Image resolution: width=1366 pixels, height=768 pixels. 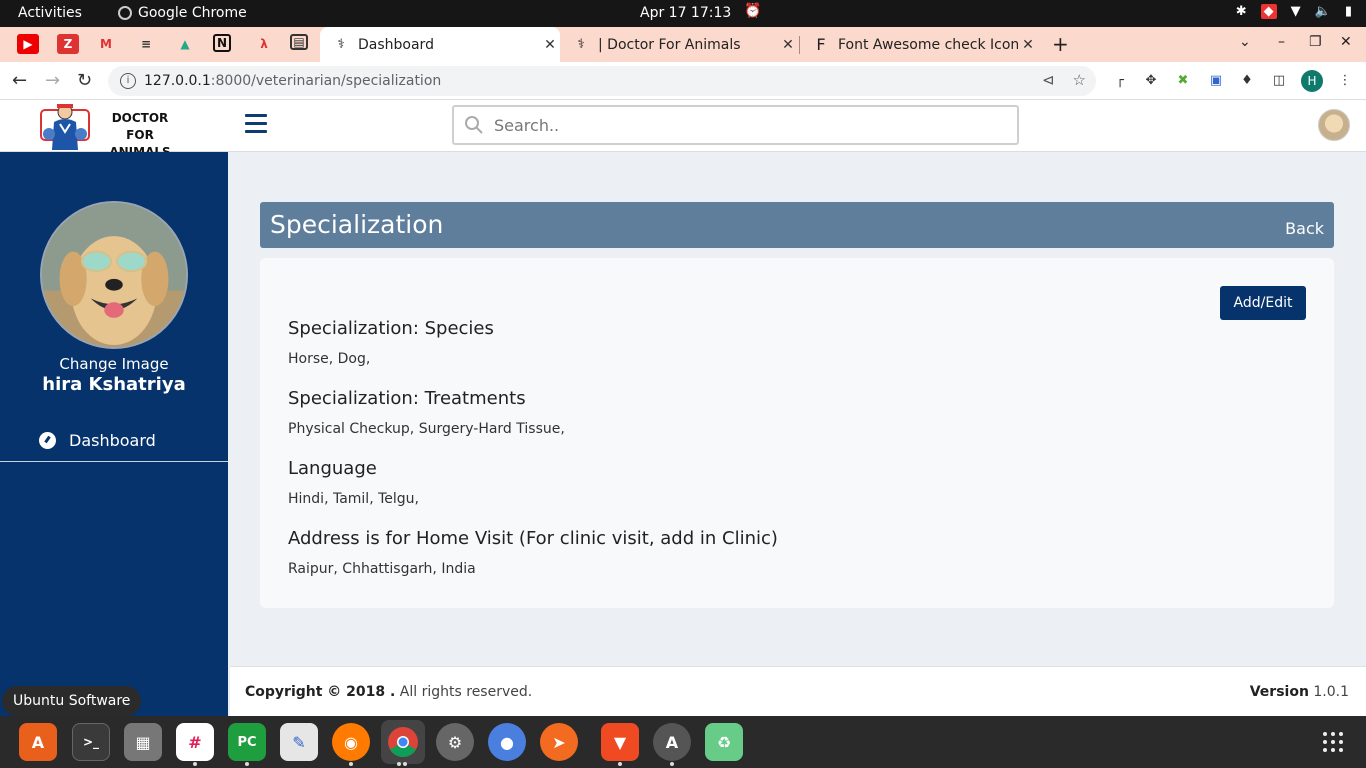 I want to click on chrome-menu-icon: ⋮, so click(x=1345, y=80).